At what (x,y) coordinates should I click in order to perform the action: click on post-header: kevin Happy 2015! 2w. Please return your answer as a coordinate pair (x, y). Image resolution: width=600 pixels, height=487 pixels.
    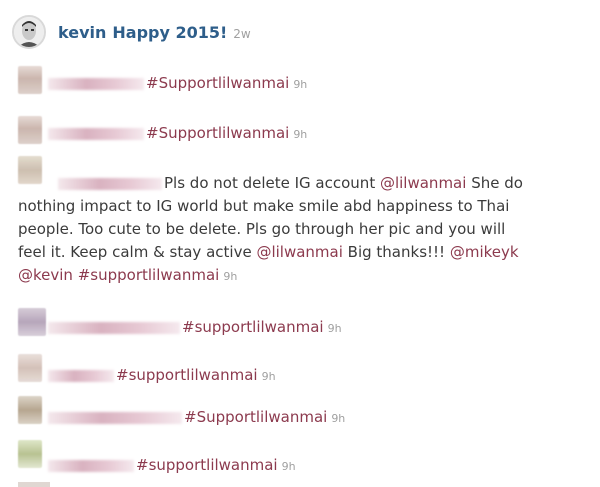
    Looking at the image, I should click on (131, 32).